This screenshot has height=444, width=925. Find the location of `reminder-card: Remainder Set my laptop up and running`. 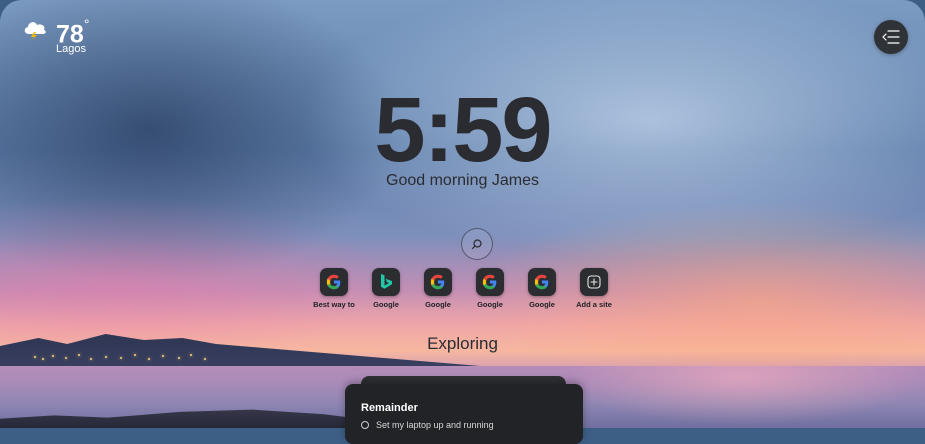

reminder-card: Remainder Set my laptop up and running is located at coordinates (464, 414).